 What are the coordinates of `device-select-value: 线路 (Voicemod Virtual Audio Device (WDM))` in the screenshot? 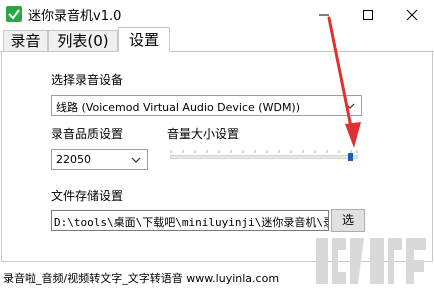 It's located at (178, 107).